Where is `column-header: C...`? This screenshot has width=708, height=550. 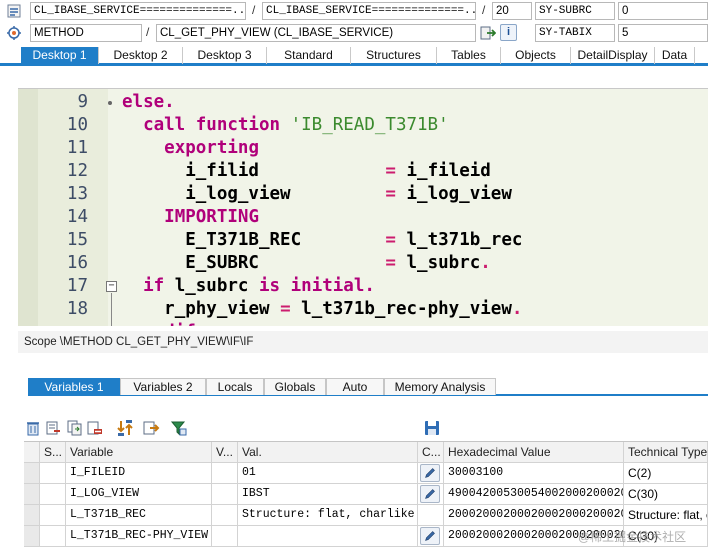 column-header: C... is located at coordinates (431, 452).